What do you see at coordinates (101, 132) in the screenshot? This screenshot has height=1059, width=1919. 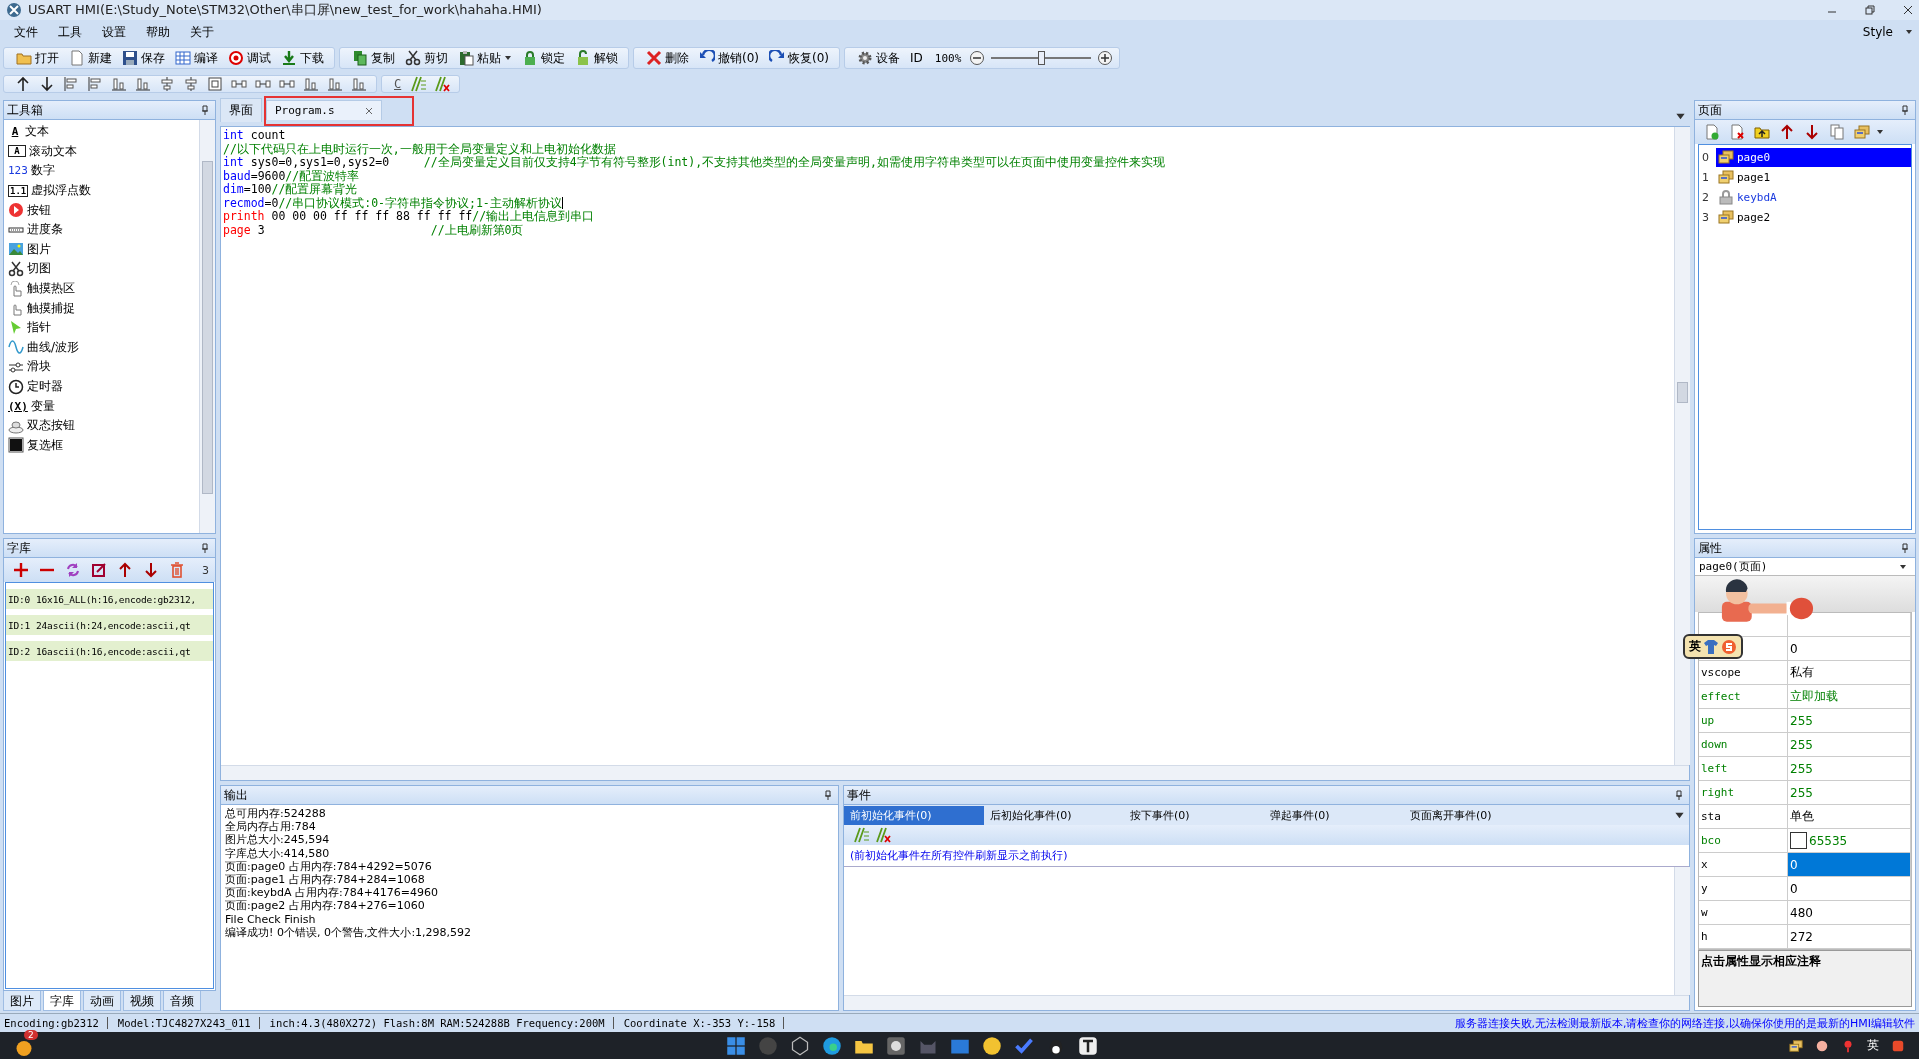 I see `toolbox-item: A 文本` at bounding box center [101, 132].